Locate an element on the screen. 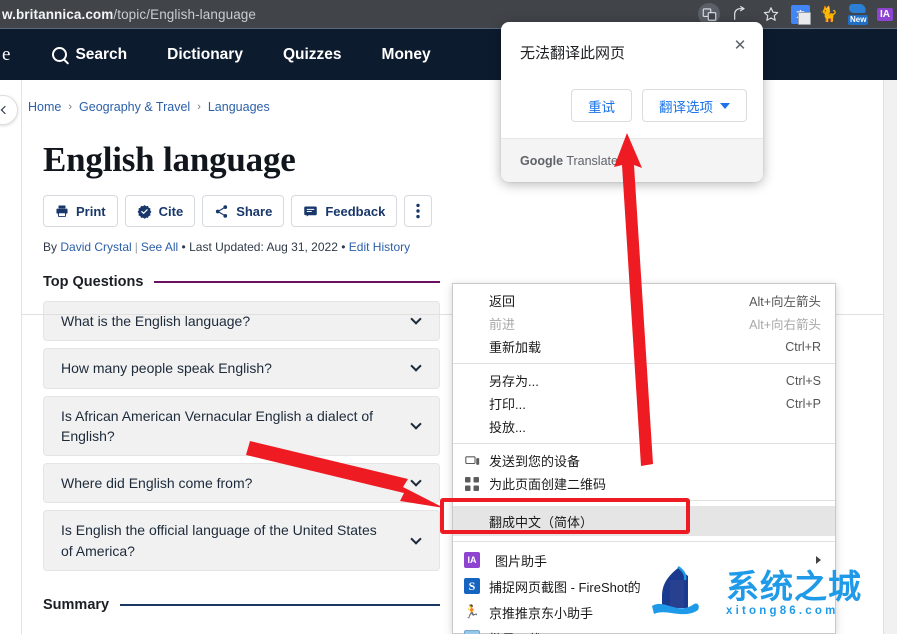 This screenshot has height=634, width=897. sidebar-collapse-button is located at coordinates (9, 110).